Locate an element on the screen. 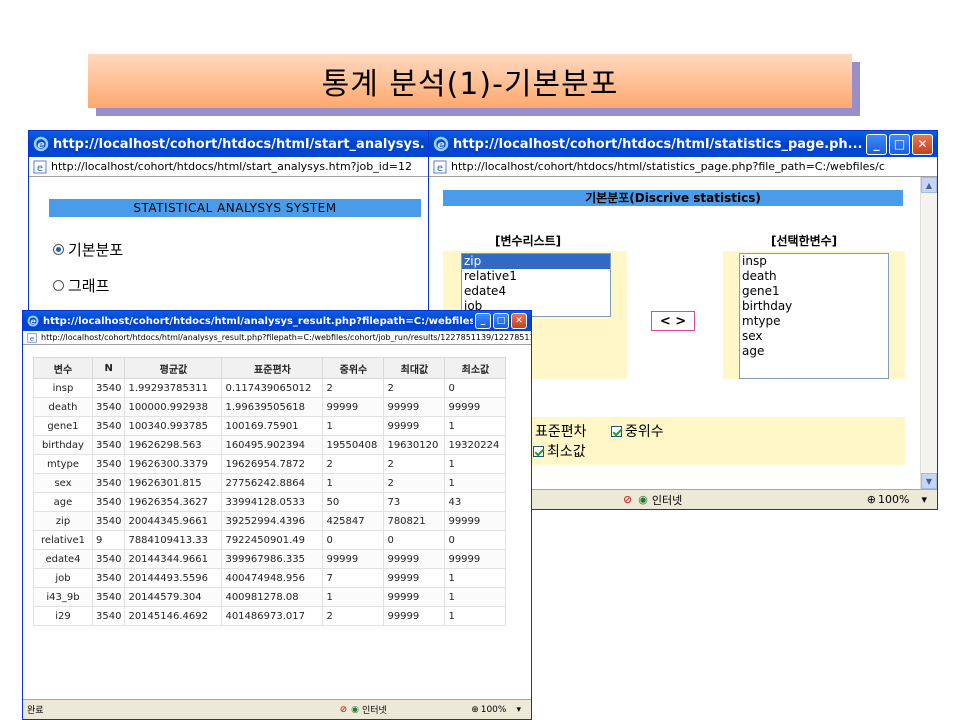  option-label: 기본분포 is located at coordinates (96, 250).